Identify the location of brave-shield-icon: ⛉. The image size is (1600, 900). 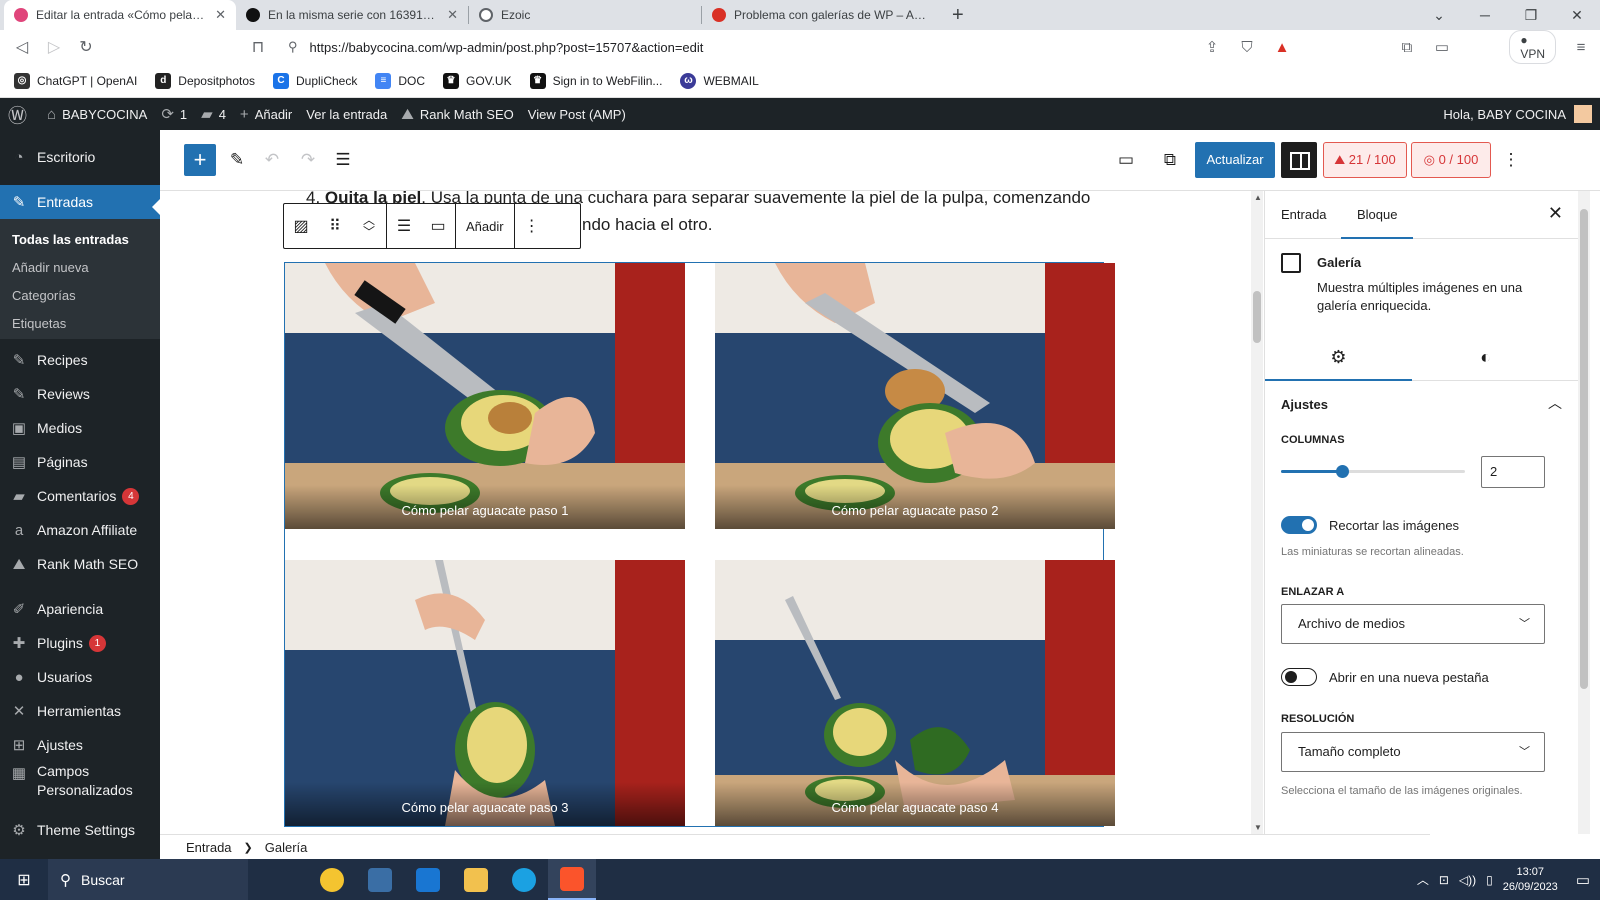
(1247, 47).